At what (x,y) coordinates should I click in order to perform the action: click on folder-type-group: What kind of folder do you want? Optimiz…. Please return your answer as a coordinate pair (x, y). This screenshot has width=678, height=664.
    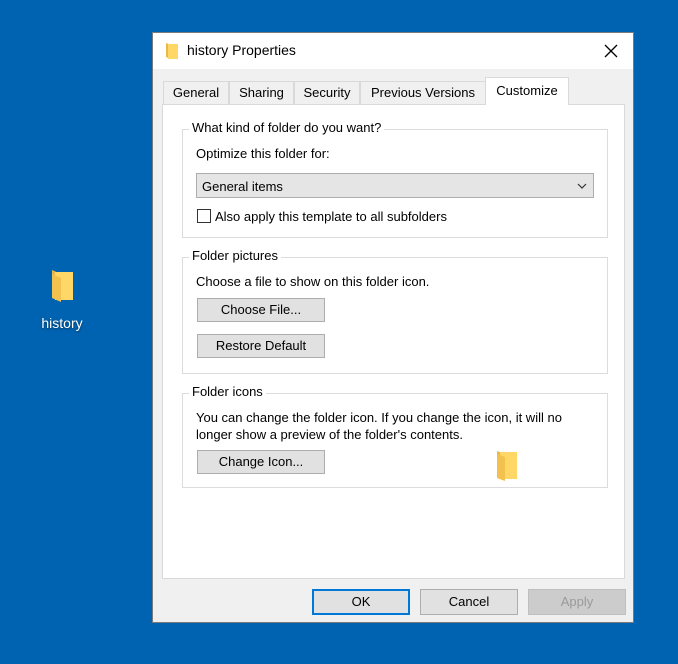
    Looking at the image, I should click on (395, 179).